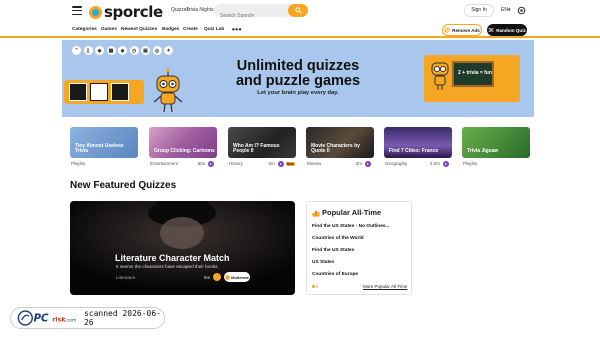  What do you see at coordinates (352, 212) in the screenshot?
I see `popular-heading-text: Popular All-Time` at bounding box center [352, 212].